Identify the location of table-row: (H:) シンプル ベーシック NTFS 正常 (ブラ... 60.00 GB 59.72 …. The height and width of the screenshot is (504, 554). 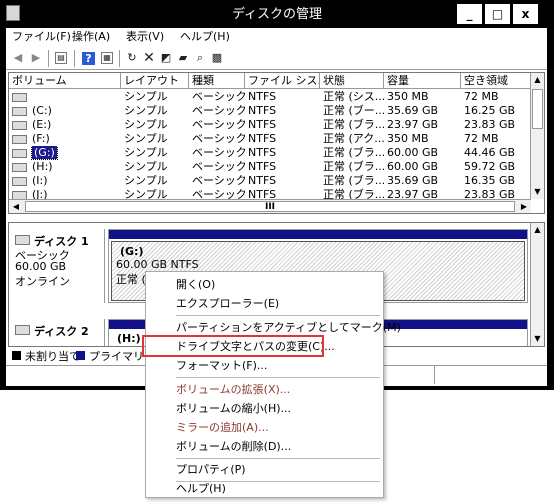
(270, 167).